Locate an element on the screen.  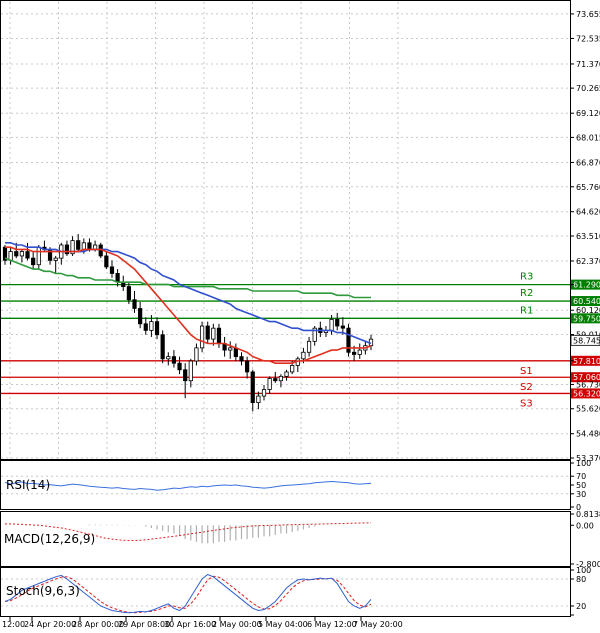
level-price-label: 61.290 is located at coordinates (586, 285).